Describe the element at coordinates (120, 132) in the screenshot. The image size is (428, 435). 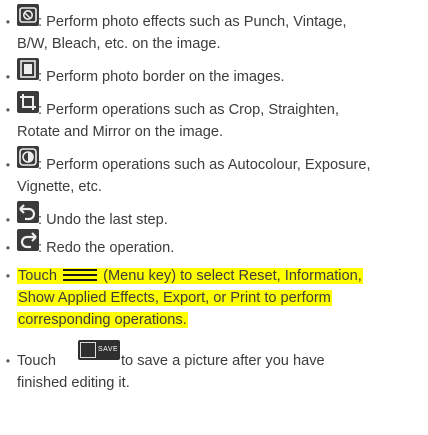
I see `item-text-line: Rotate and Mirror on the image.` at that location.